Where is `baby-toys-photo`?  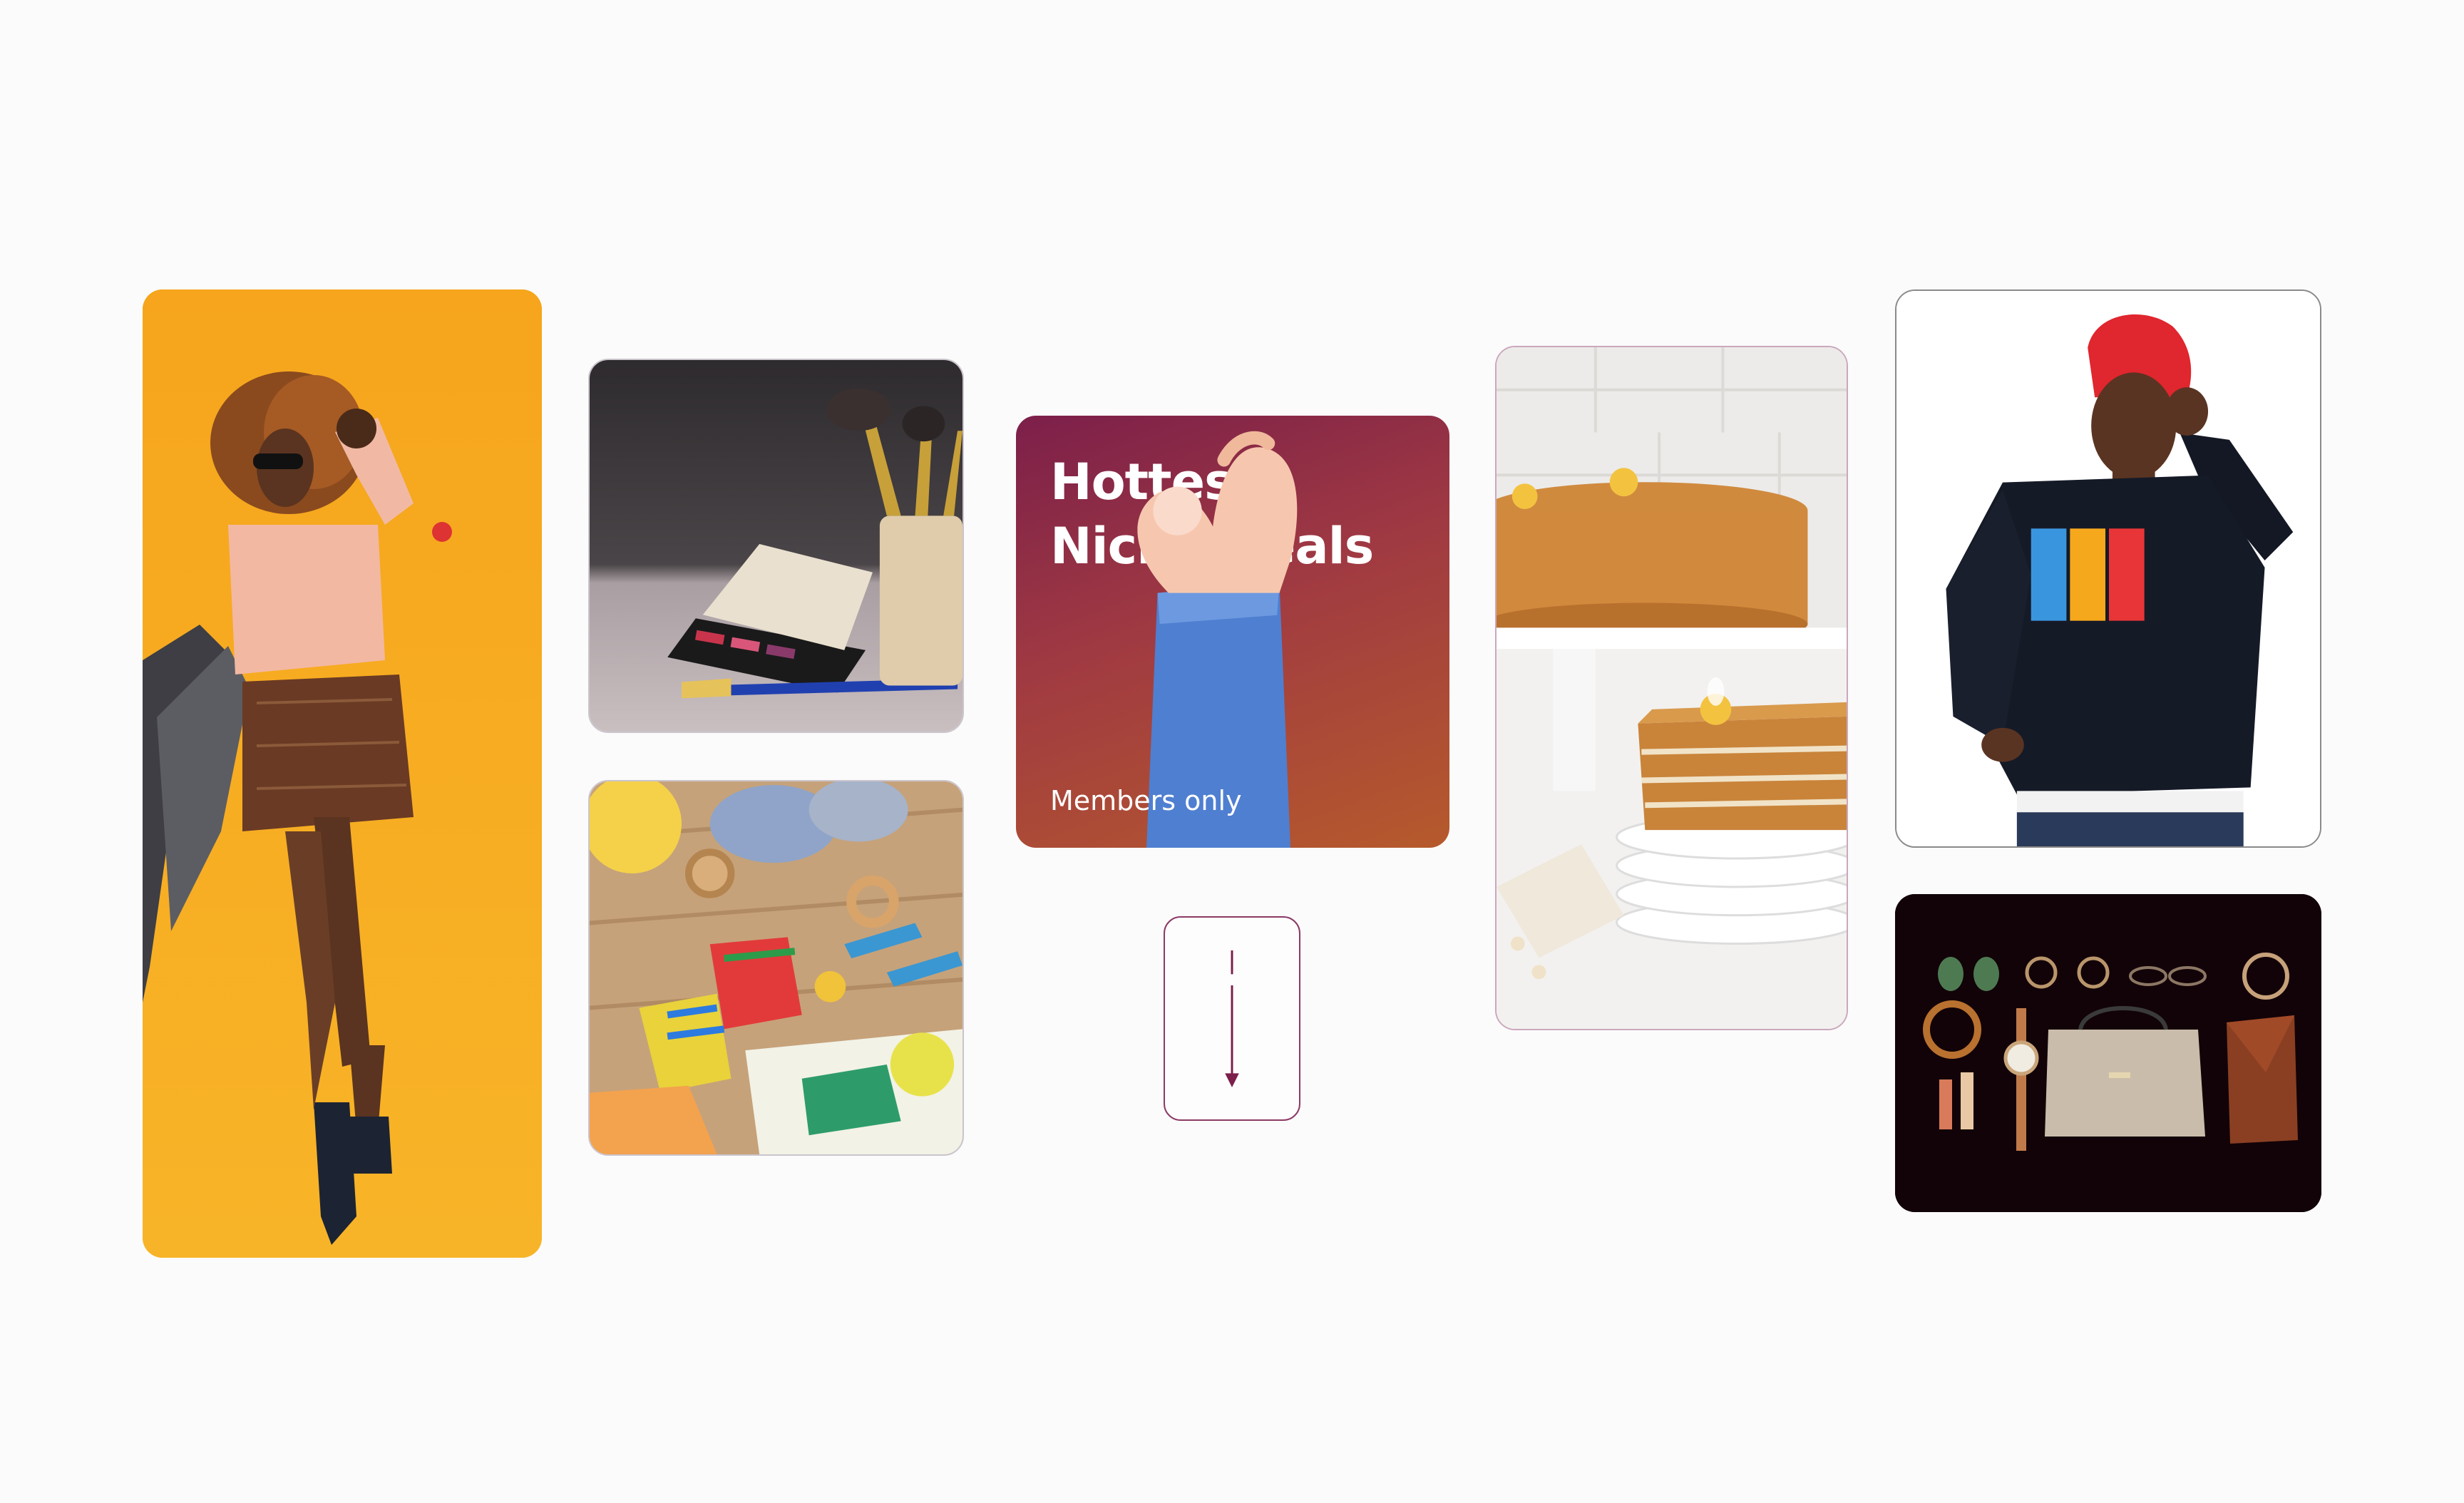
baby-toys-photo is located at coordinates (776, 968).